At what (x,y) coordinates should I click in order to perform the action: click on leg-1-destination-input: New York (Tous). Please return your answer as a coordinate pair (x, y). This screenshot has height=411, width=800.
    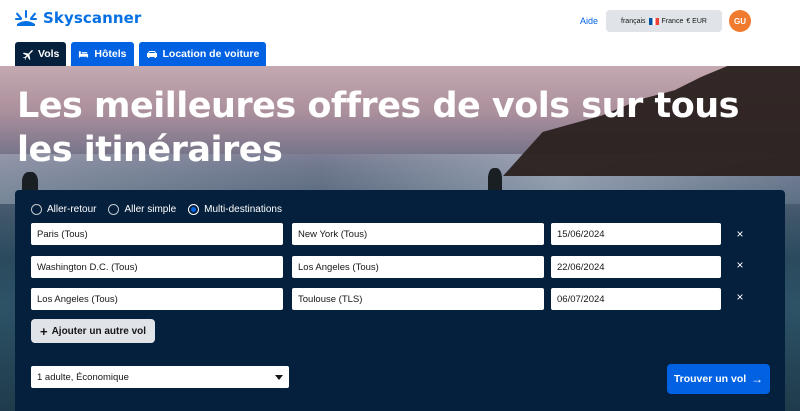
    Looking at the image, I should click on (418, 234).